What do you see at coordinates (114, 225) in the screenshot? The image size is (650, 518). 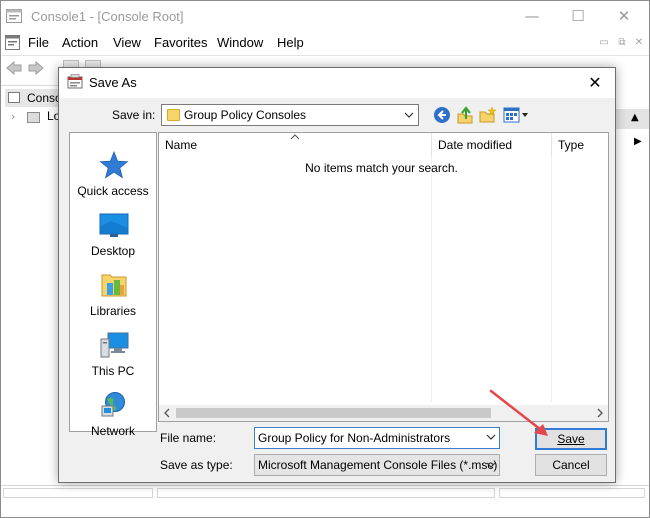 I see `desktop-icon` at bounding box center [114, 225].